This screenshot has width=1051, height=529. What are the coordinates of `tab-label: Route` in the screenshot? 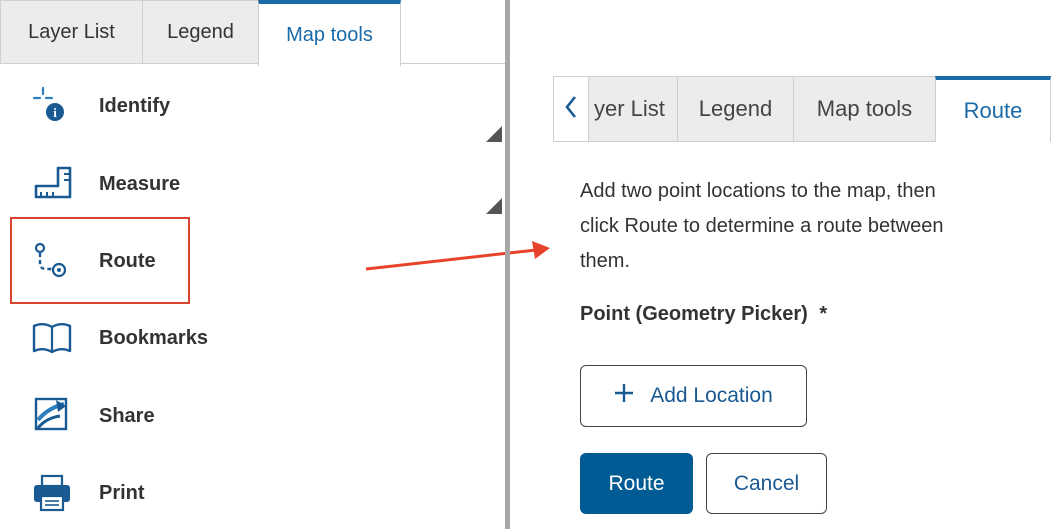 It's located at (993, 110).